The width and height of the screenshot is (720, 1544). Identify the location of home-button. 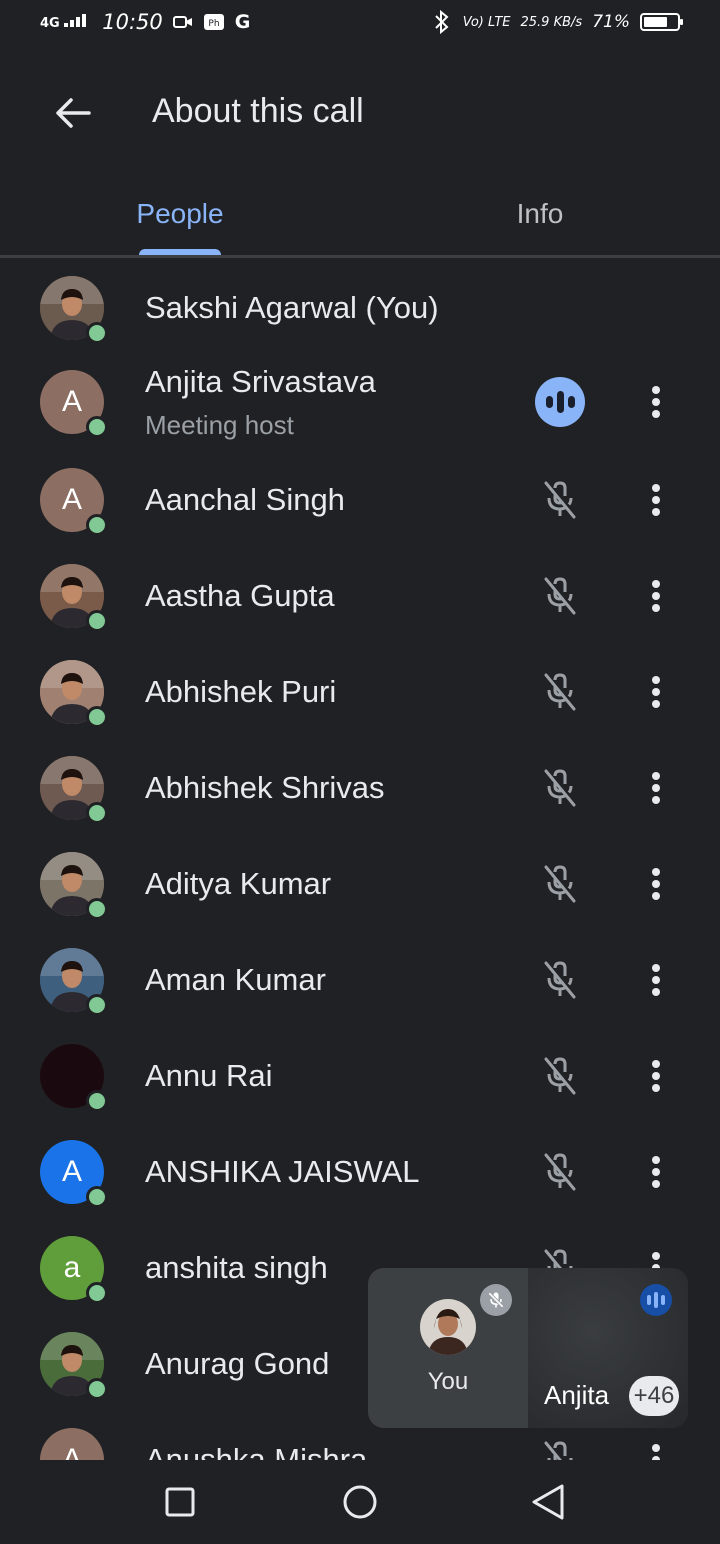
(360, 1502).